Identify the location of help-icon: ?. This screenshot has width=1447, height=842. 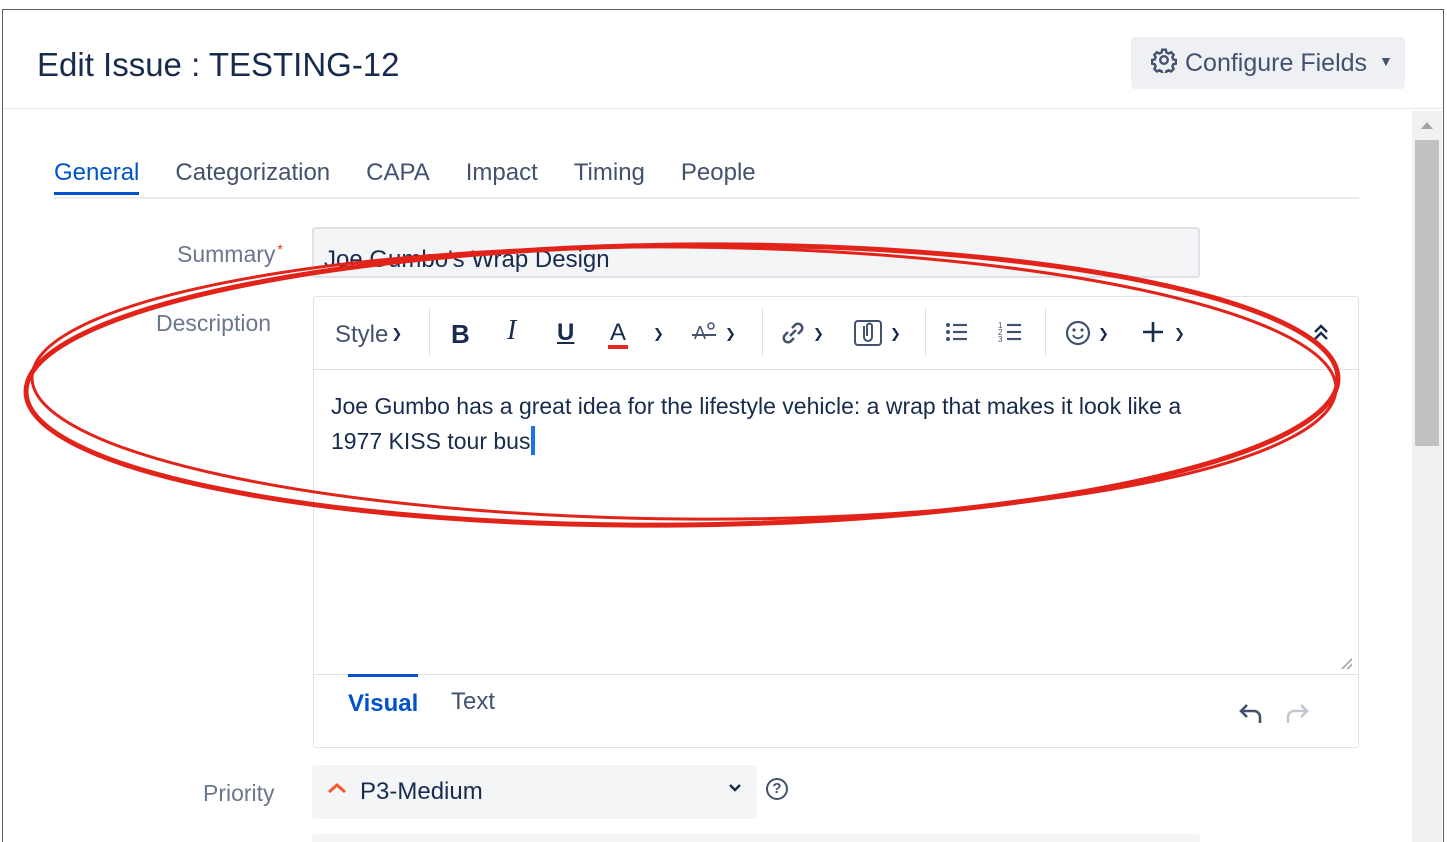
(777, 789).